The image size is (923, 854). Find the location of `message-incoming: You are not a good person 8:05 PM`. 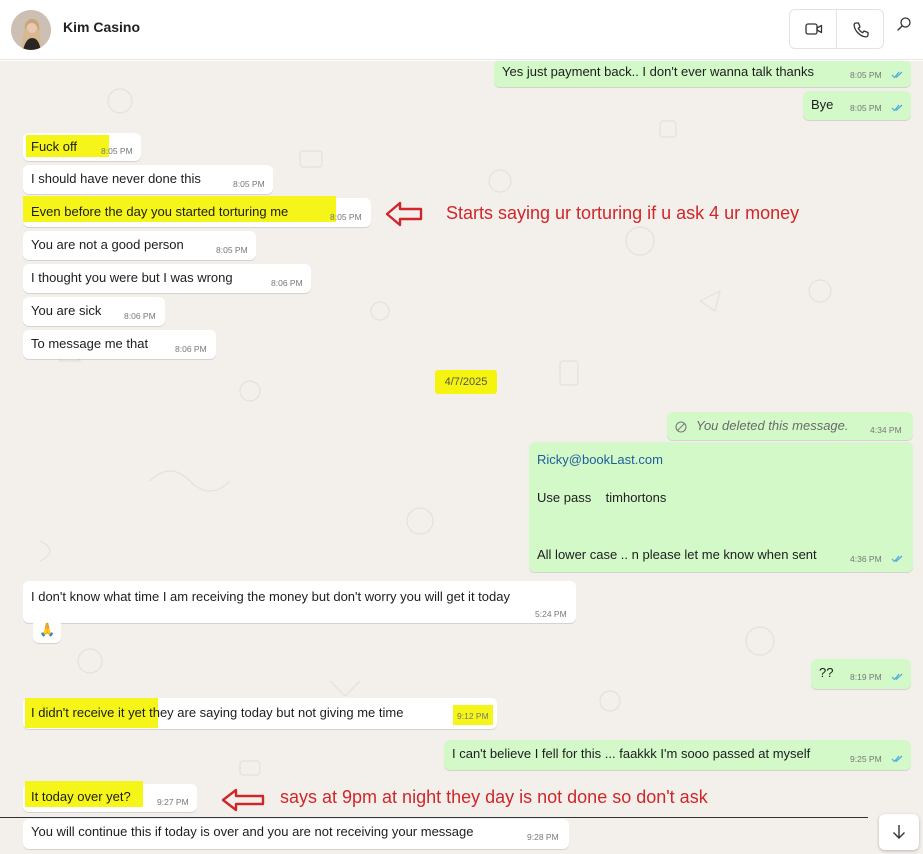

message-incoming: You are not a good person 8:05 PM is located at coordinates (139, 245).